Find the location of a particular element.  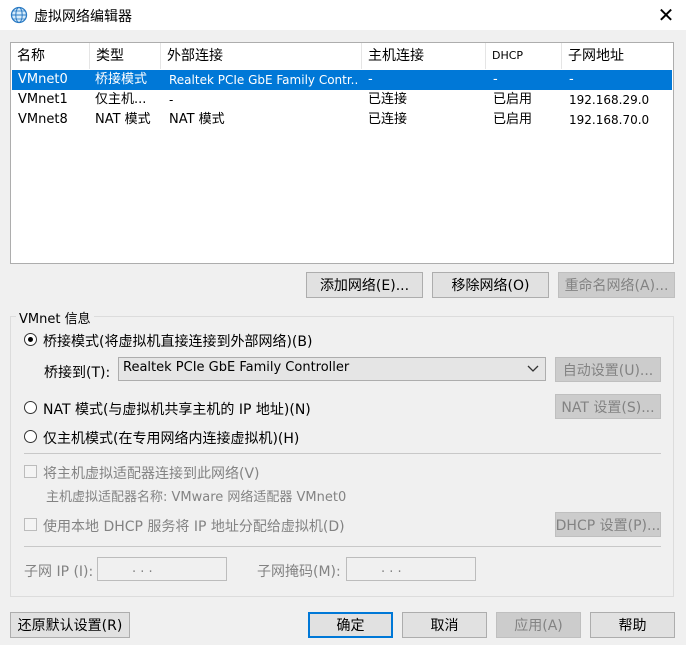

cell-name: VMnet0 is located at coordinates (43, 79).